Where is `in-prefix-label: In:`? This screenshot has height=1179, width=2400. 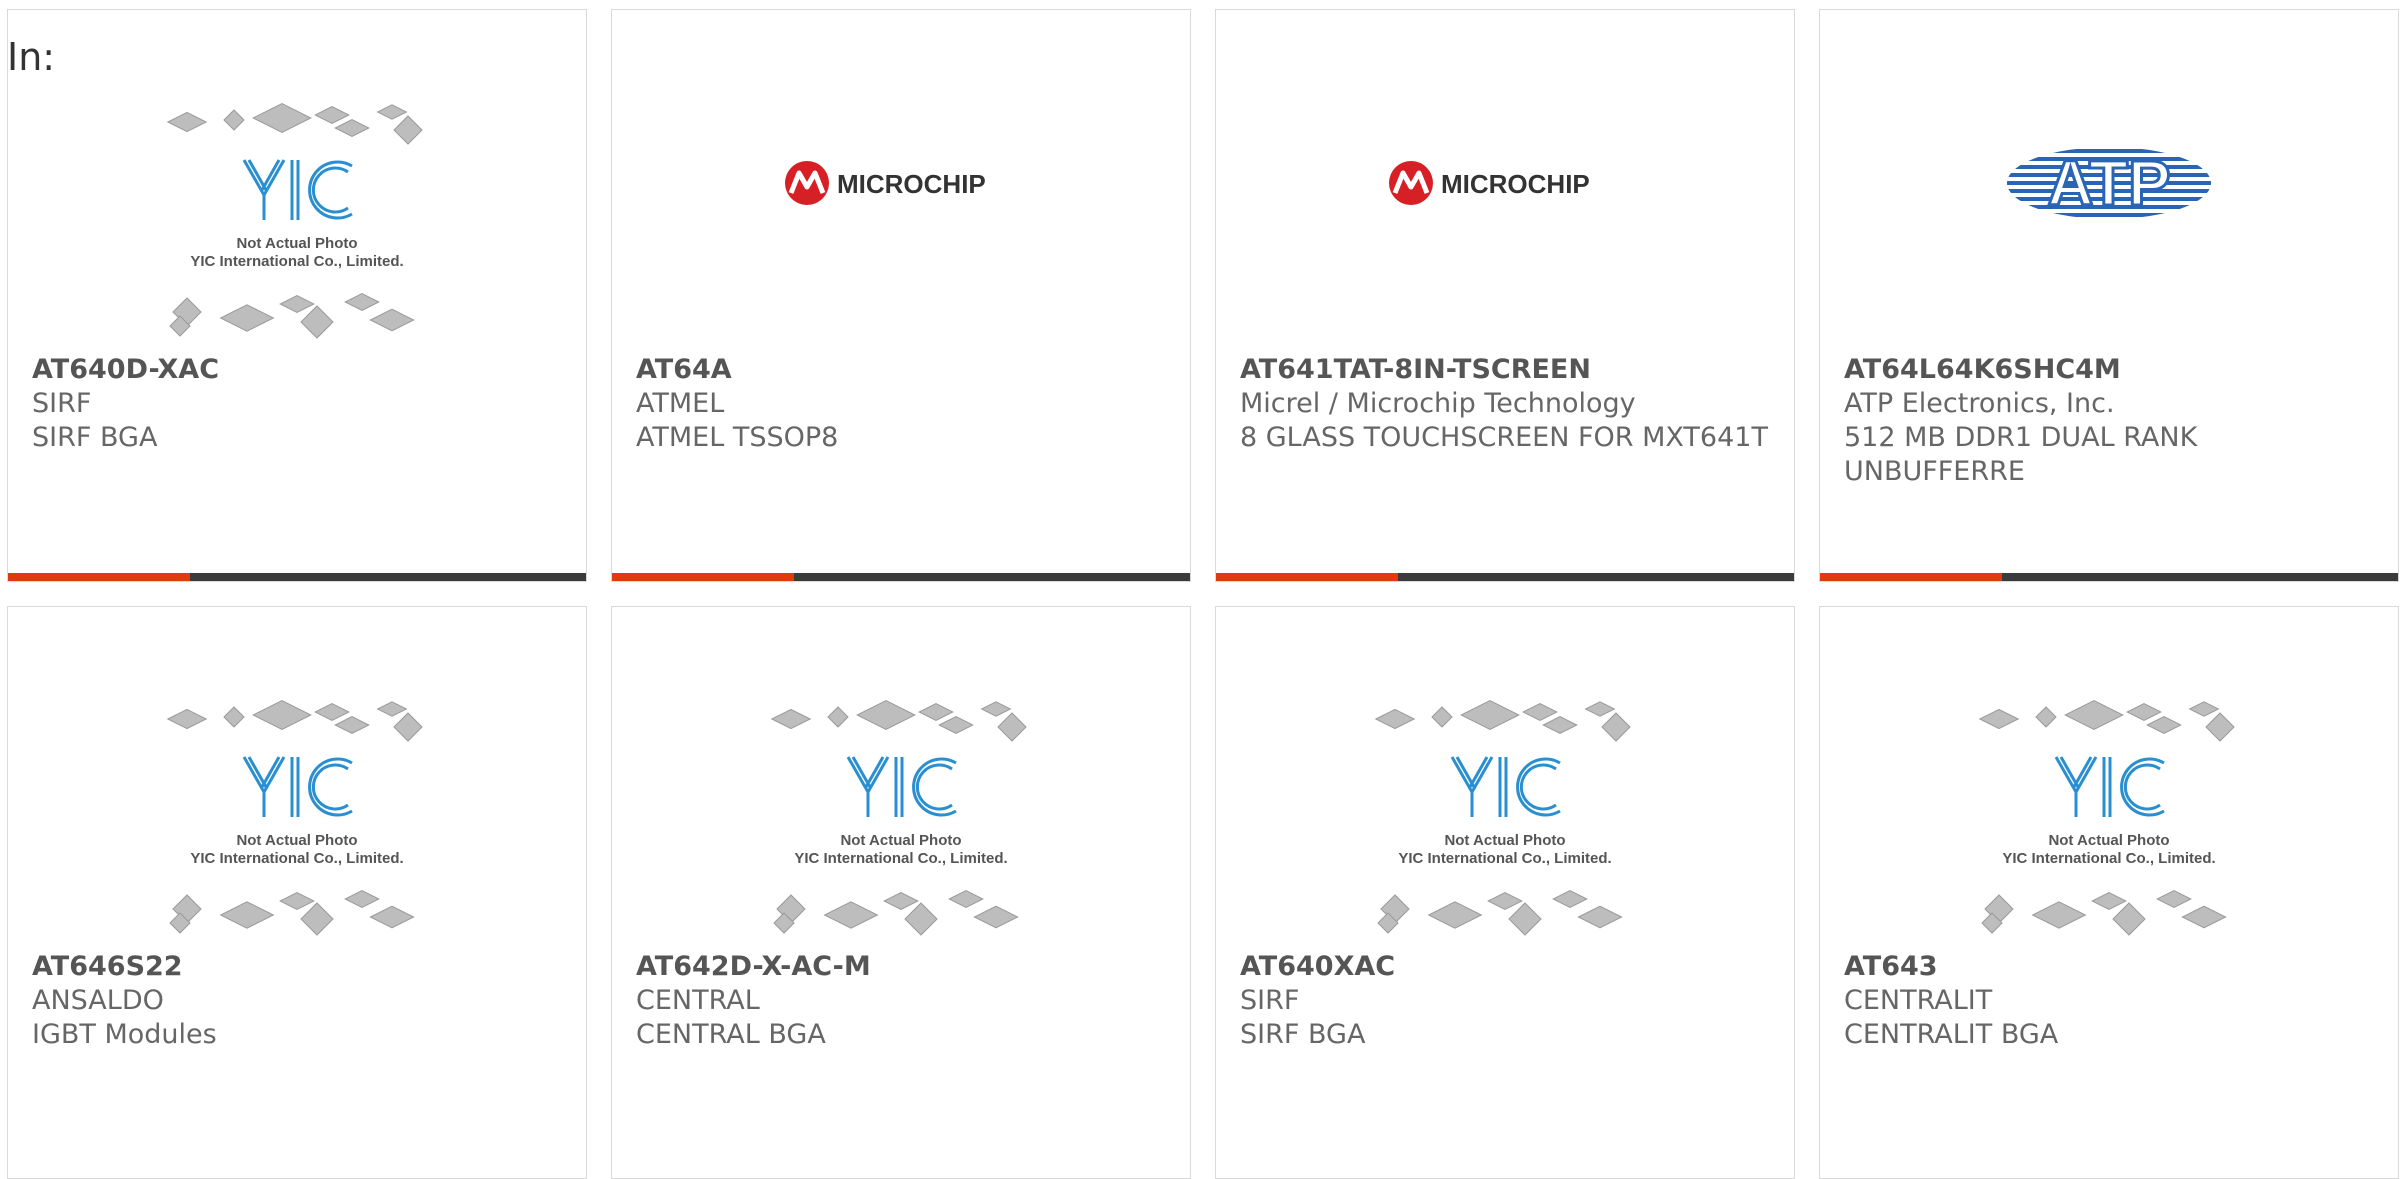 in-prefix-label: In: is located at coordinates (31, 57).